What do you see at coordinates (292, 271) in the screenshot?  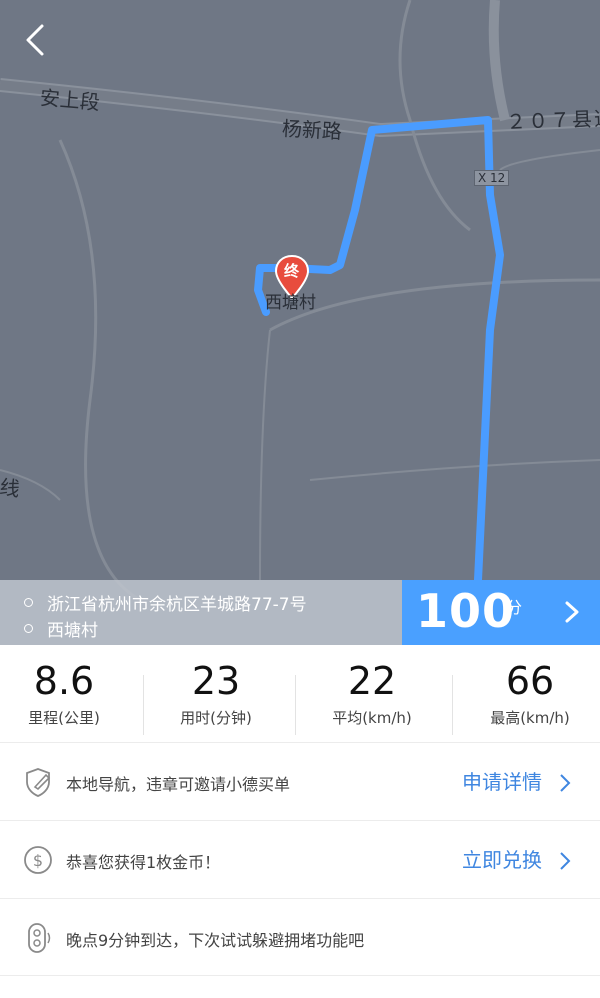 I see `end-marker-label: 终` at bounding box center [292, 271].